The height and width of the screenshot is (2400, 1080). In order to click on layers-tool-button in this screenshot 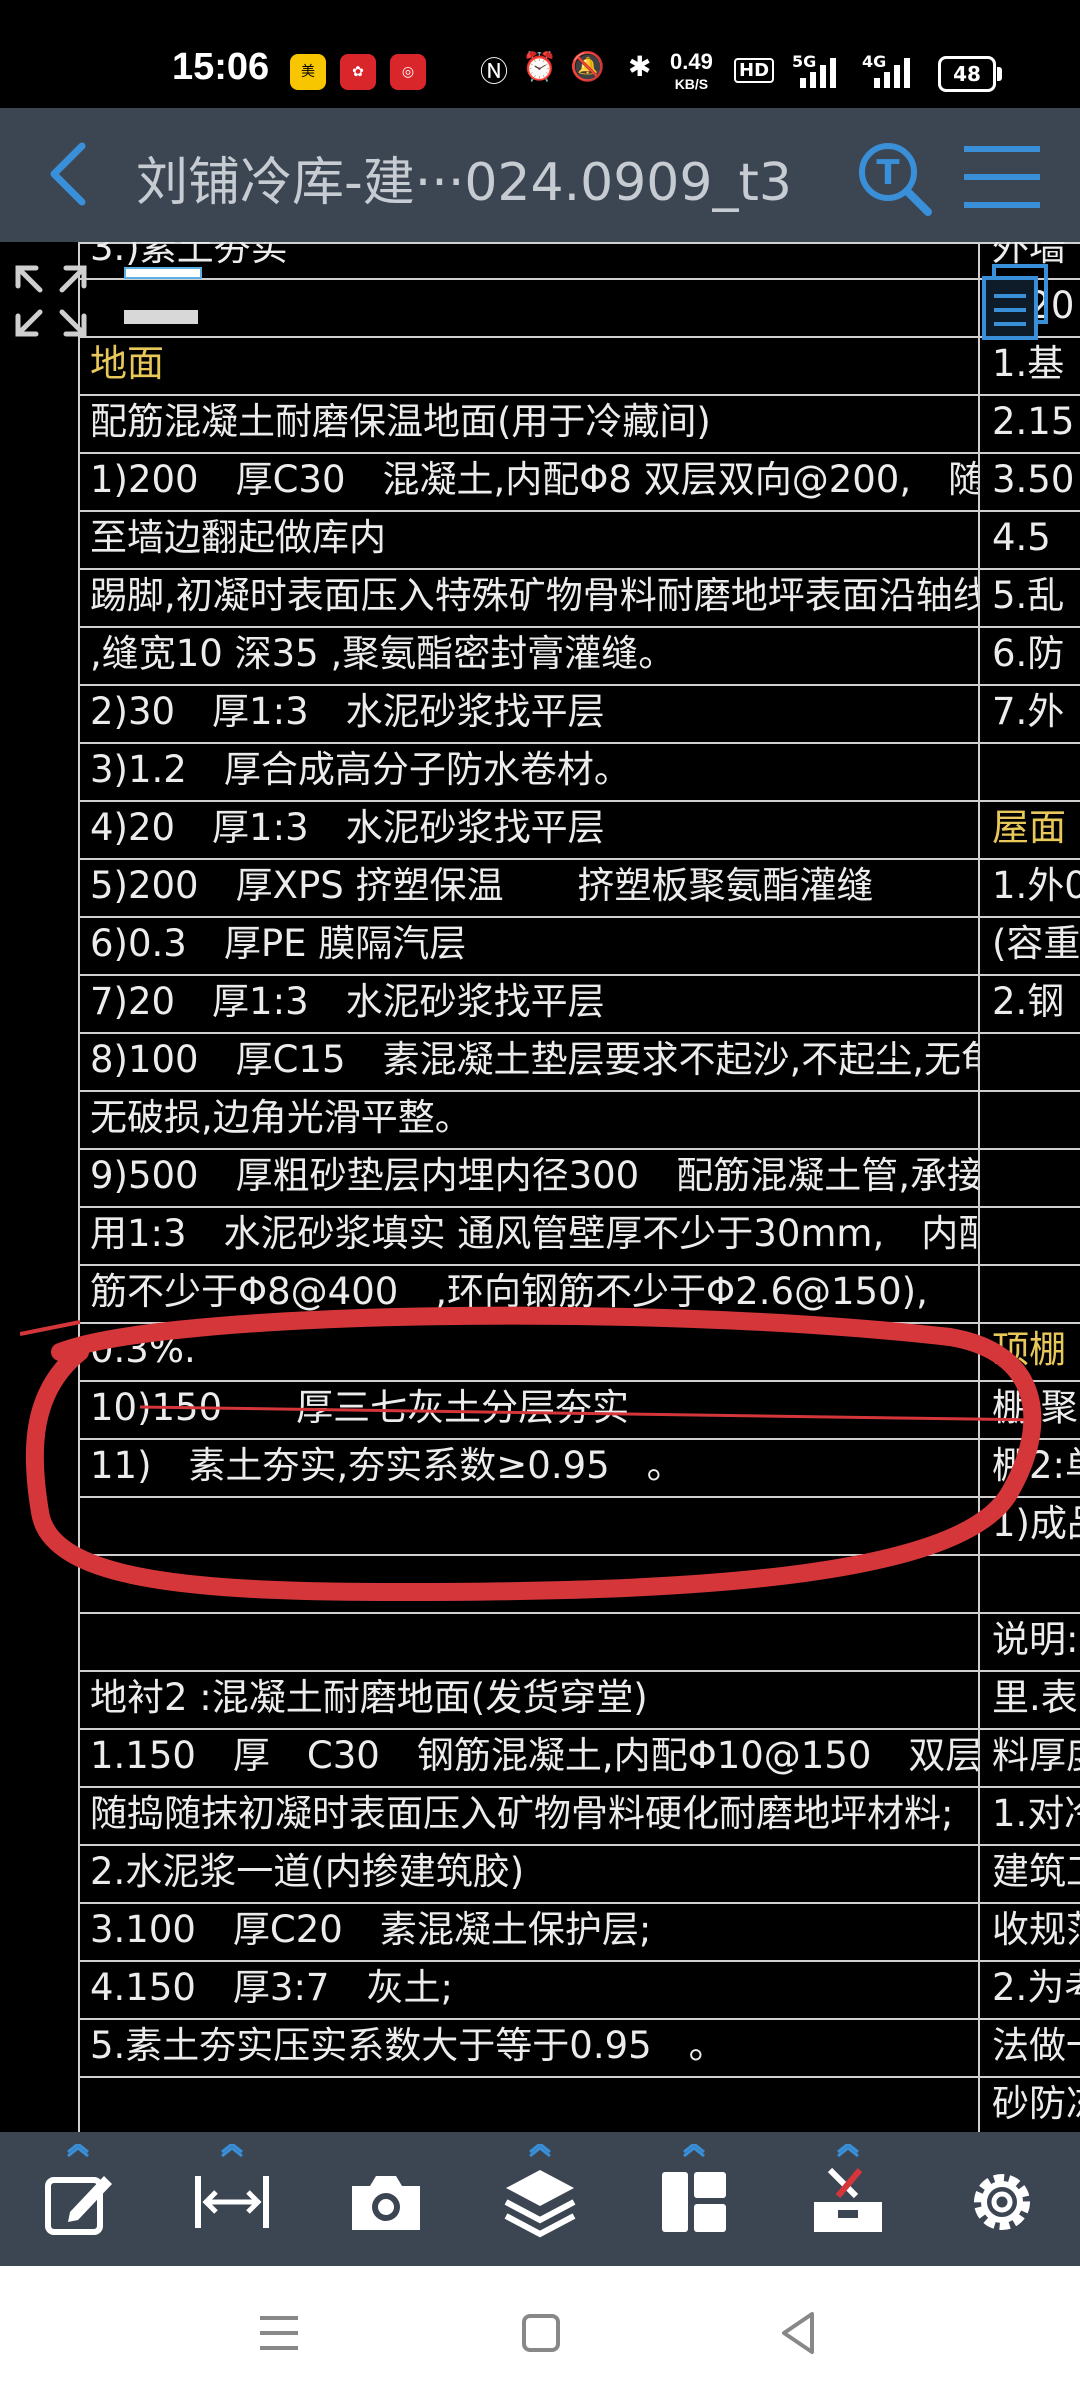, I will do `click(540, 2193)`.